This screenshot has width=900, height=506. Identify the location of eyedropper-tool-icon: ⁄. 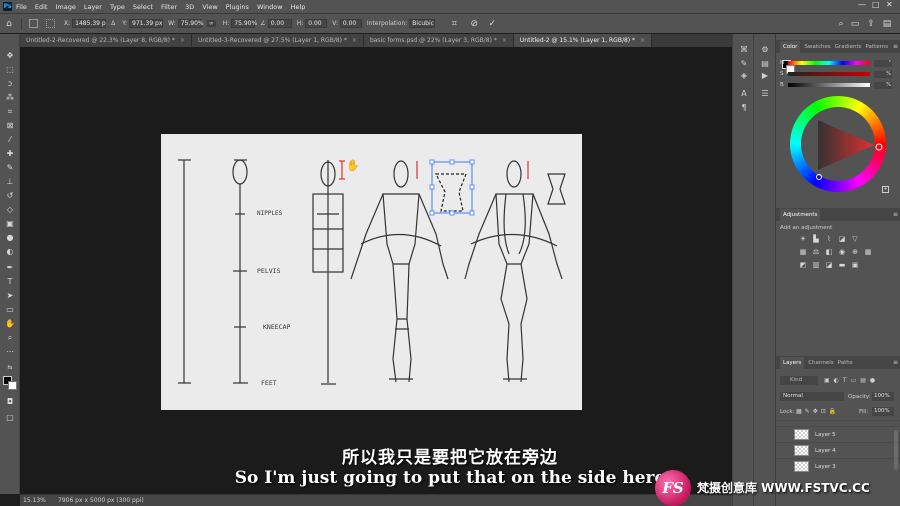
(10, 140).